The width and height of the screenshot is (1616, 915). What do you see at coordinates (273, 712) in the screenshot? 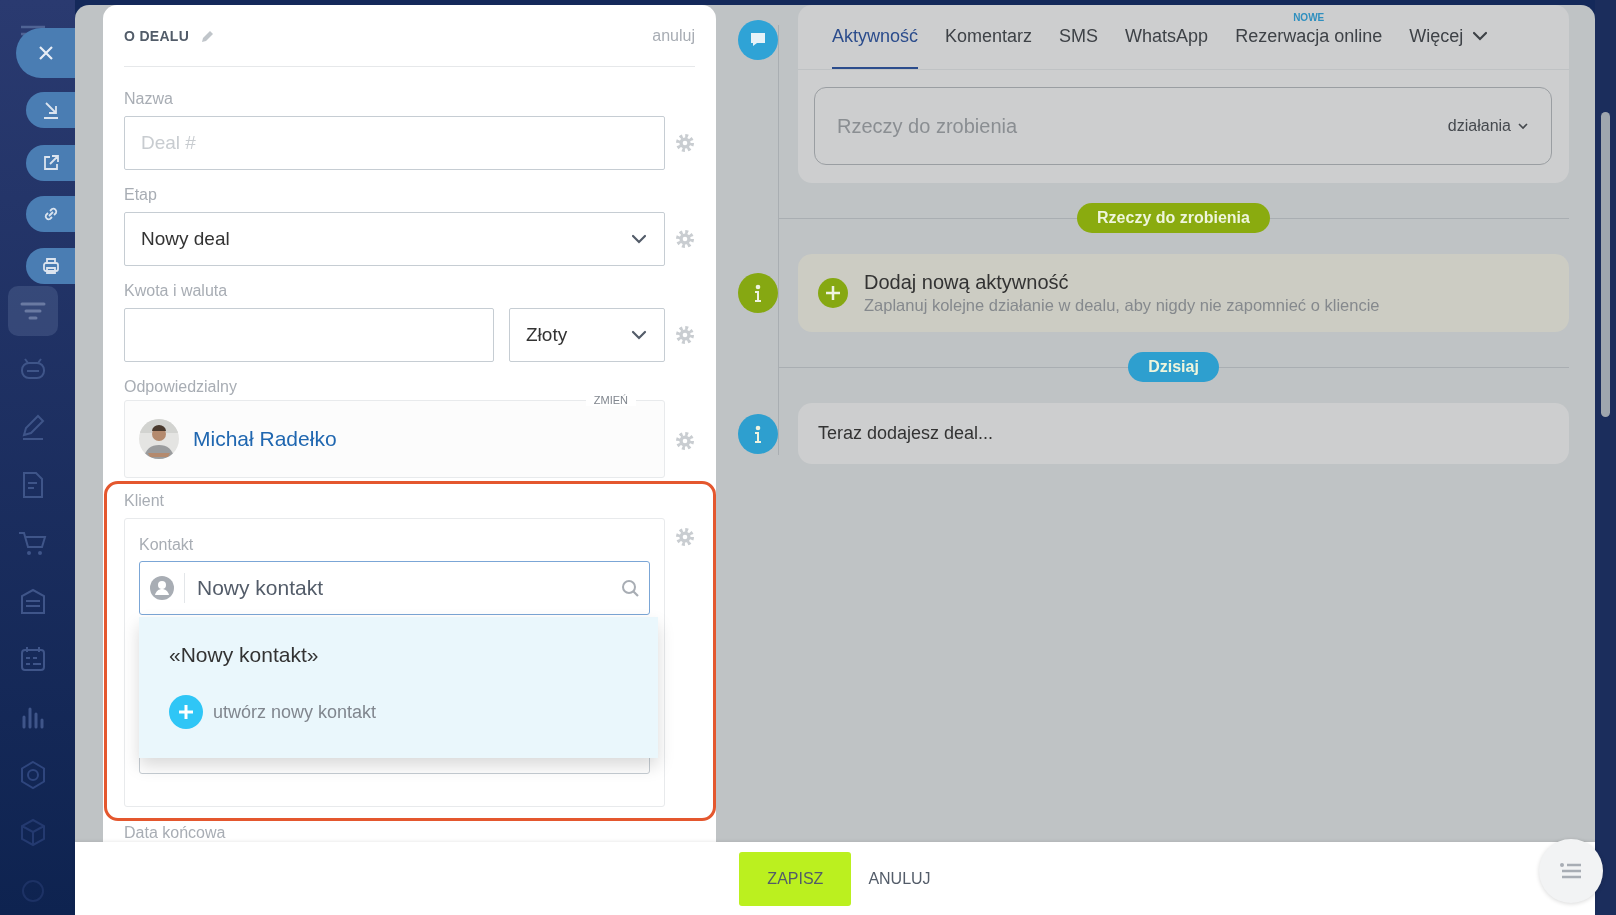
I see `create-contact-button: utwórz nowy kontakt` at bounding box center [273, 712].